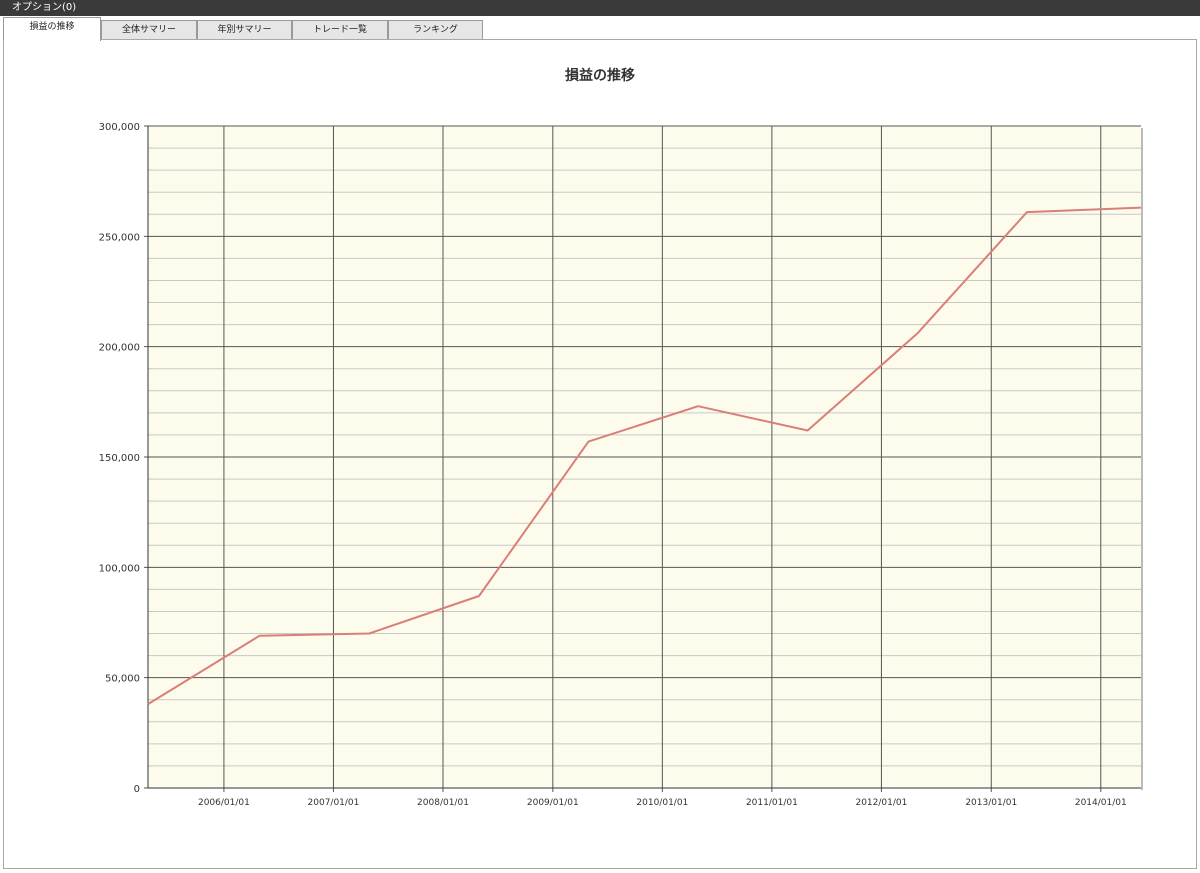 The image size is (1200, 873). Describe the element at coordinates (334, 803) in the screenshot. I see `x-tick-label: 2007/01/01` at that location.